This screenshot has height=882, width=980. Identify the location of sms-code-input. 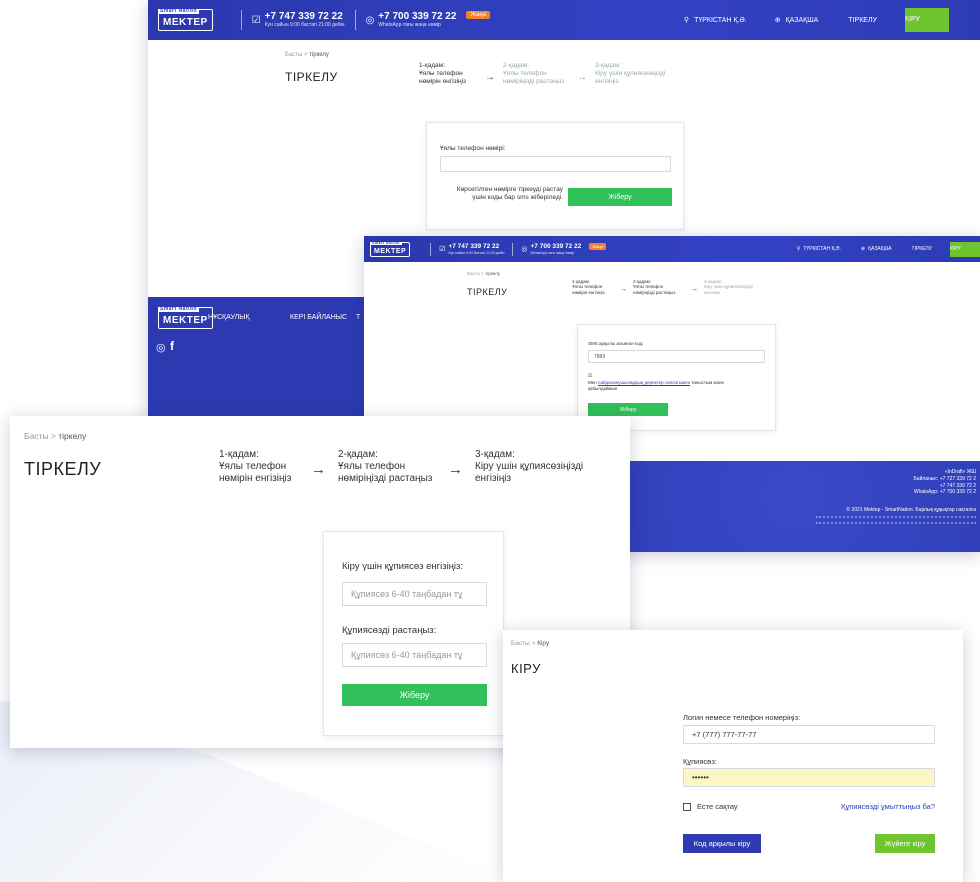
(676, 356).